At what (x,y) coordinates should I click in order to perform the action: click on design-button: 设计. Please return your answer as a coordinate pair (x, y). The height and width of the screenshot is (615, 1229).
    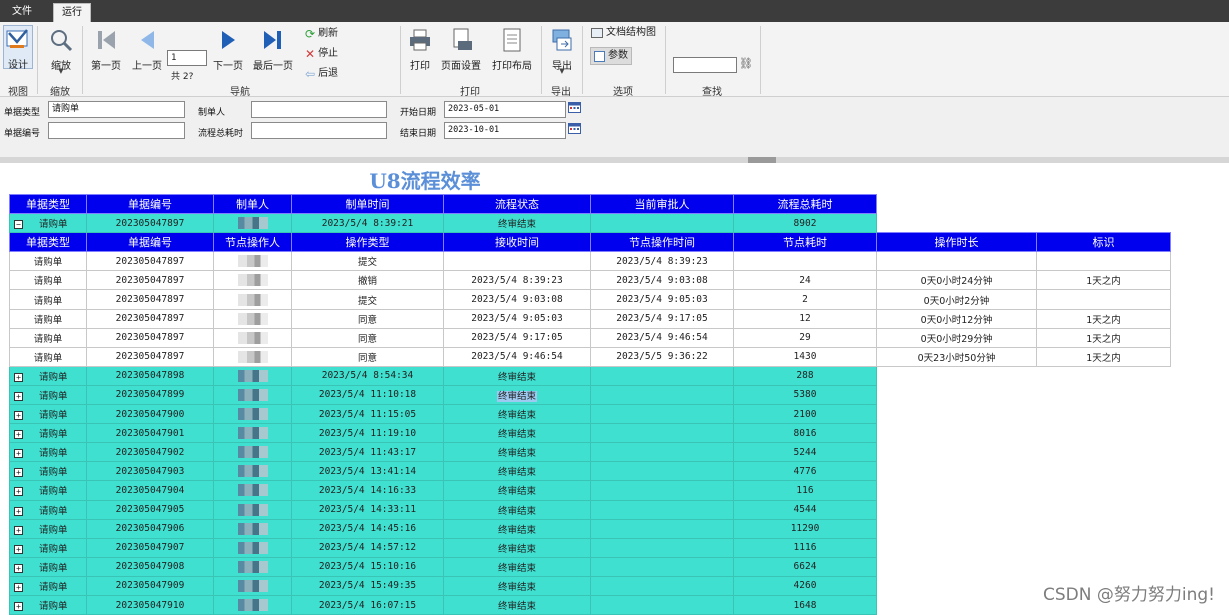
    Looking at the image, I should click on (18, 48).